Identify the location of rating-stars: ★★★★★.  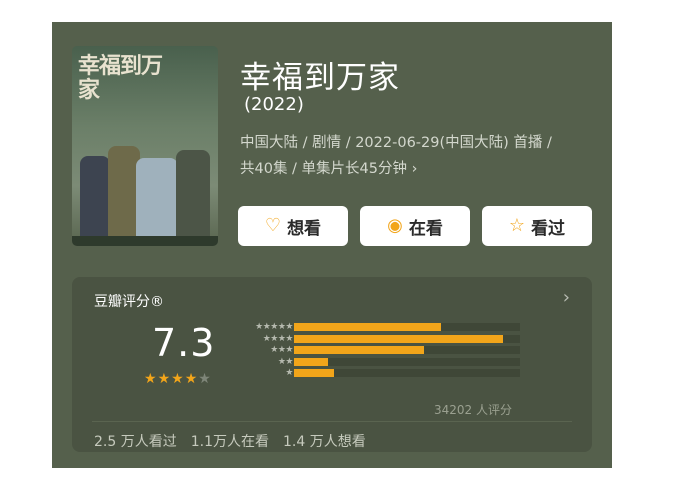
(178, 379).